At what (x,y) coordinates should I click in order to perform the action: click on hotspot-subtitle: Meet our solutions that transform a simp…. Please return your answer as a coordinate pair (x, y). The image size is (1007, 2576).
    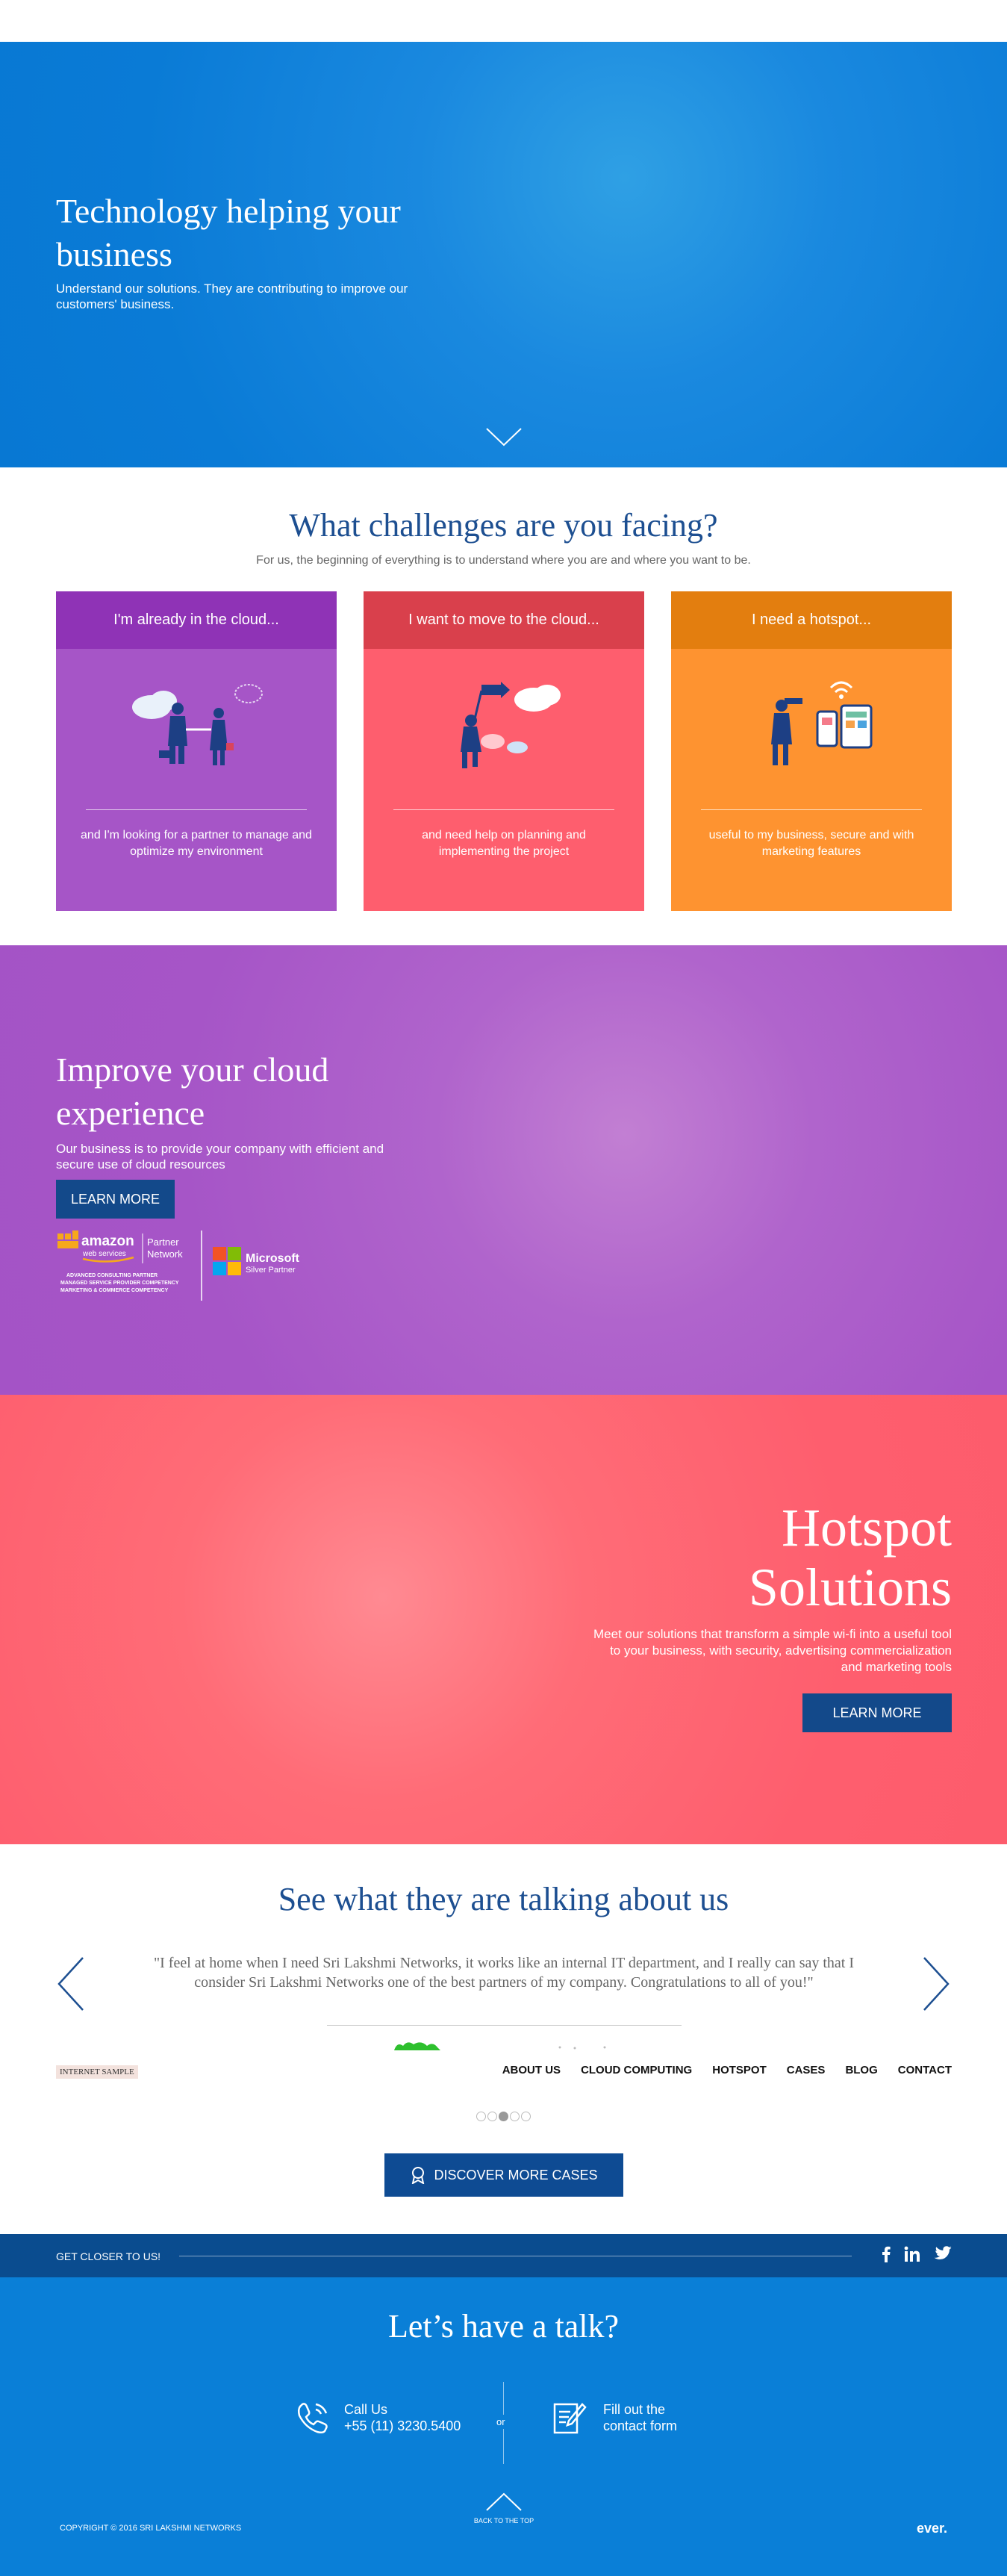
    Looking at the image, I should click on (772, 1650).